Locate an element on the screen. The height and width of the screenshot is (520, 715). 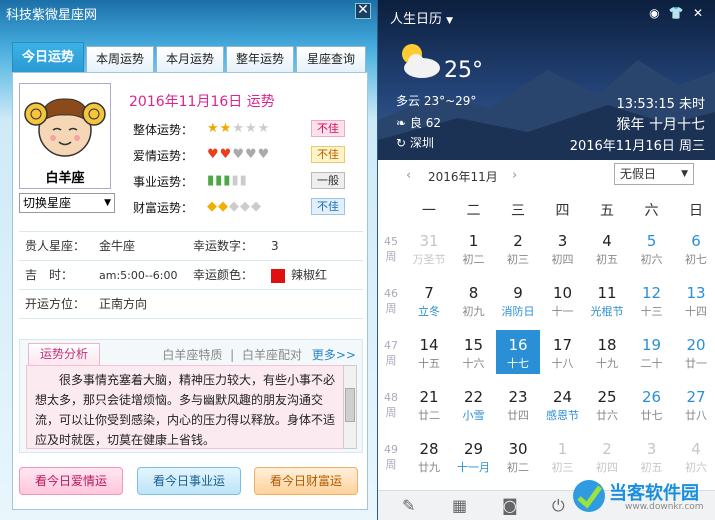
calendar-title: 人生日历 ▼ is located at coordinates (421, 17).